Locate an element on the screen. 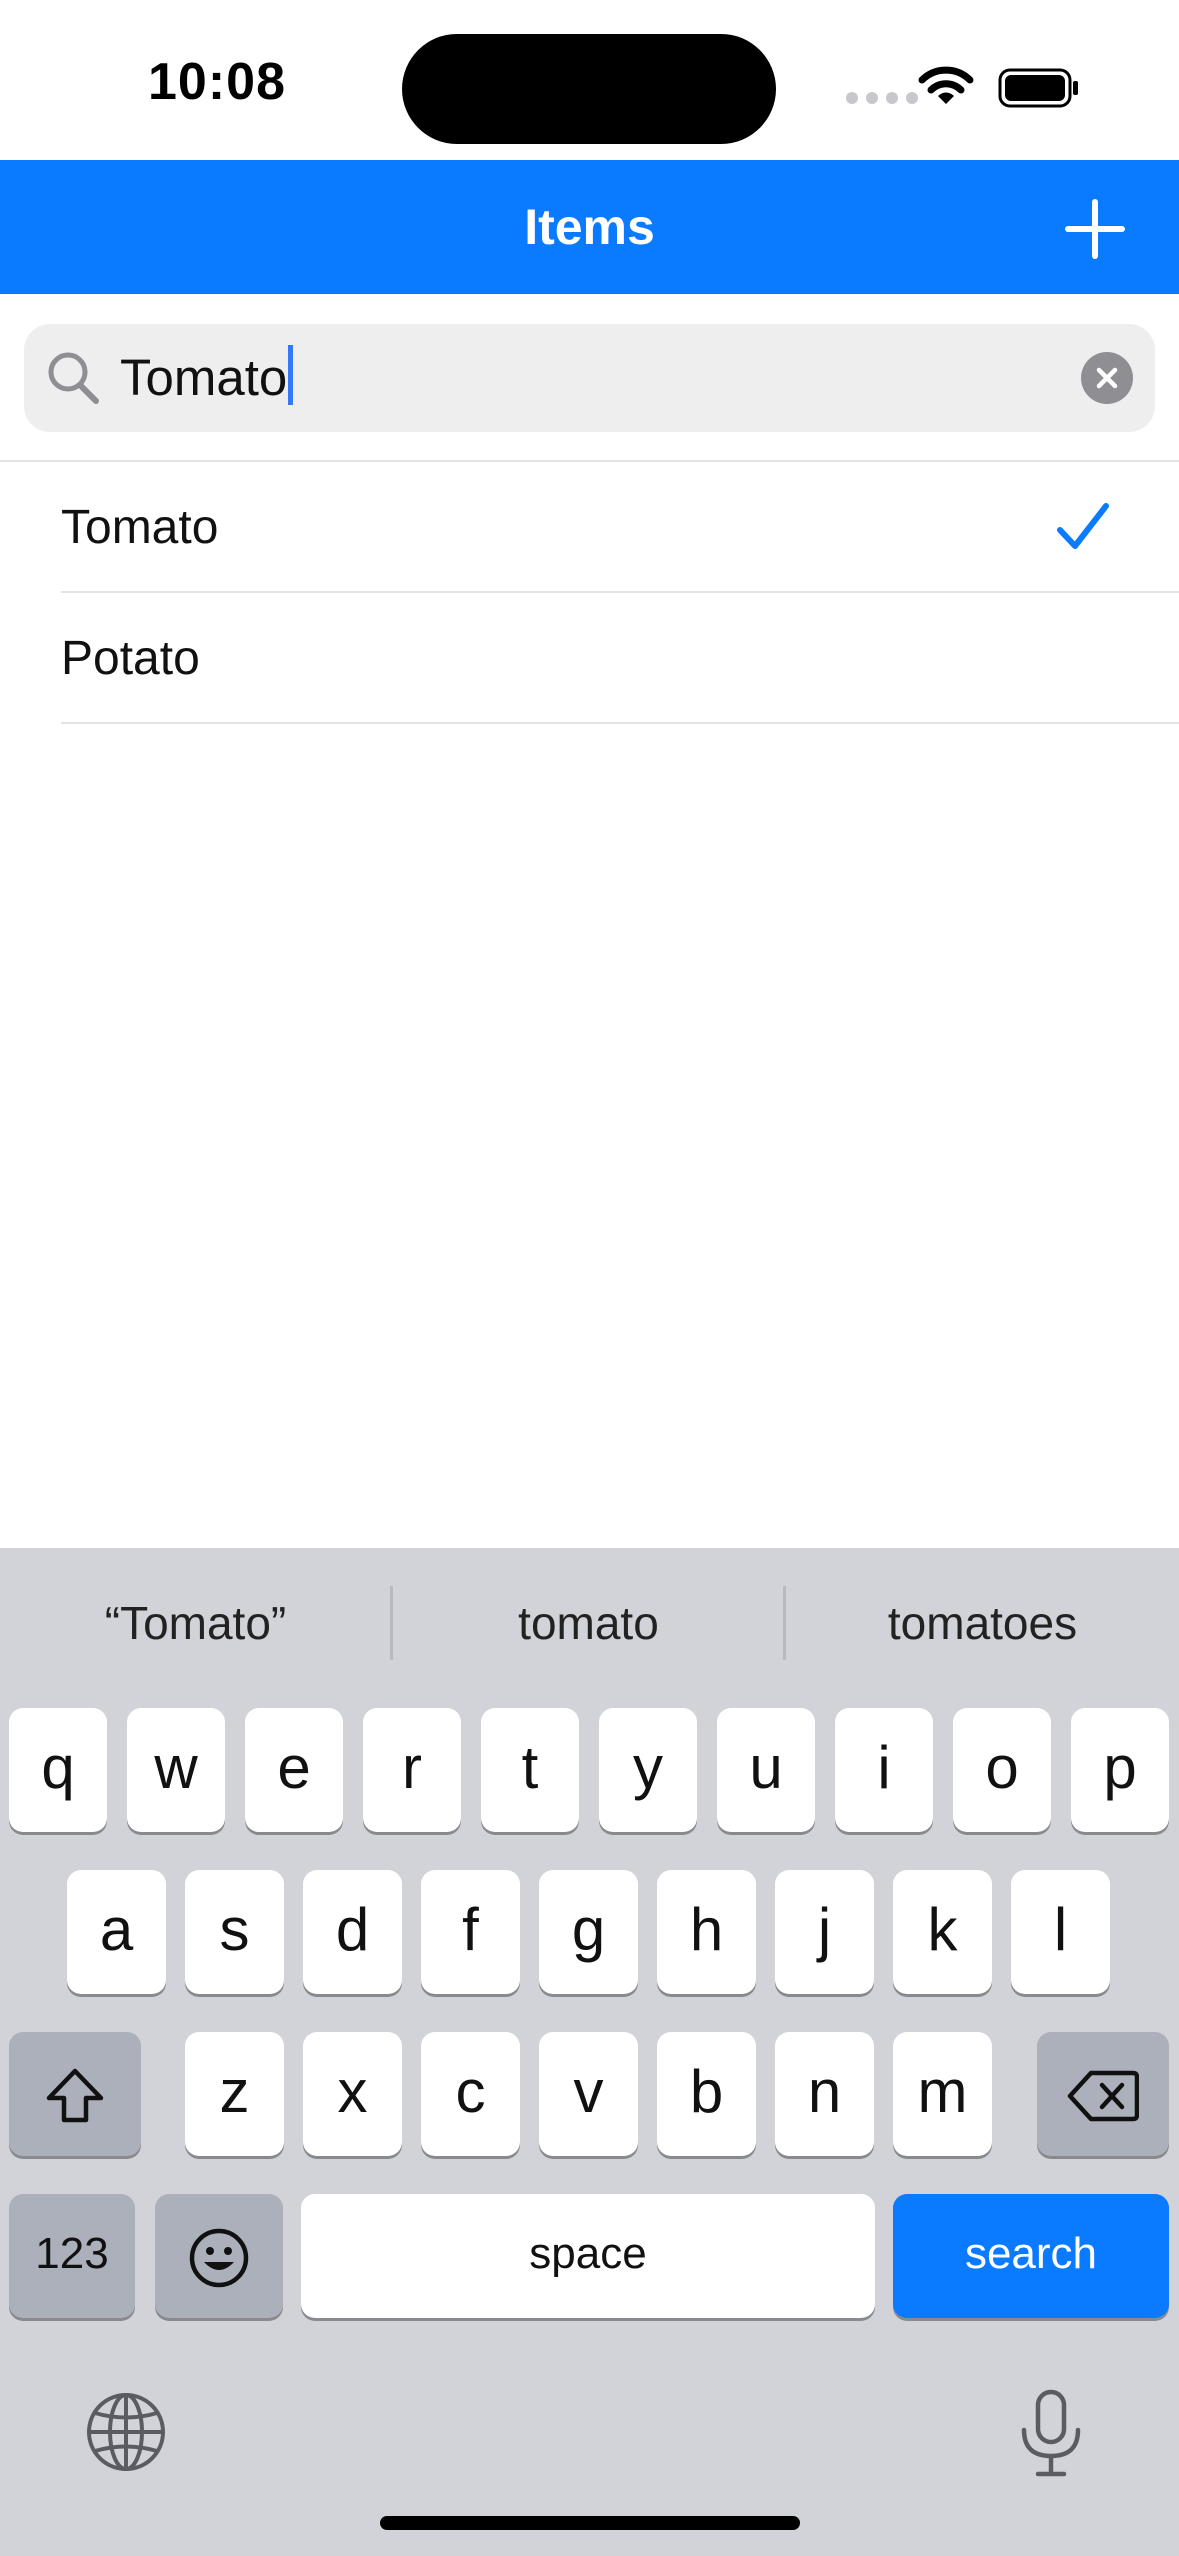  wifi-icon is located at coordinates (946, 85).